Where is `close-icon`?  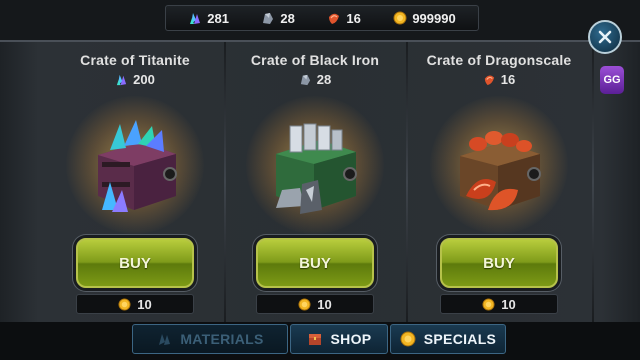 close-icon is located at coordinates (605, 37).